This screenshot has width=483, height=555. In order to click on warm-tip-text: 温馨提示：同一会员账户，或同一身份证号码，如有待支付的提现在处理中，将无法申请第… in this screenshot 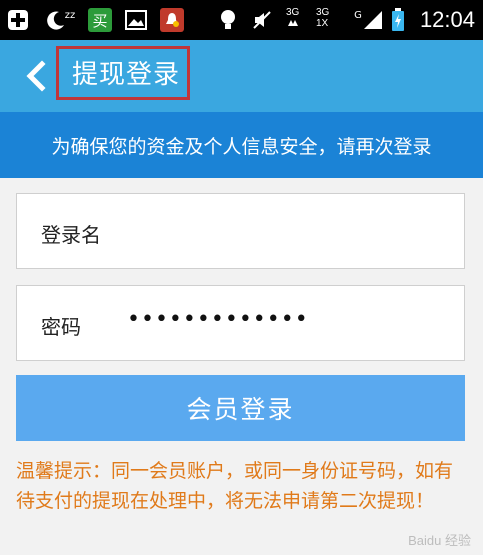, I will do `click(235, 486)`.